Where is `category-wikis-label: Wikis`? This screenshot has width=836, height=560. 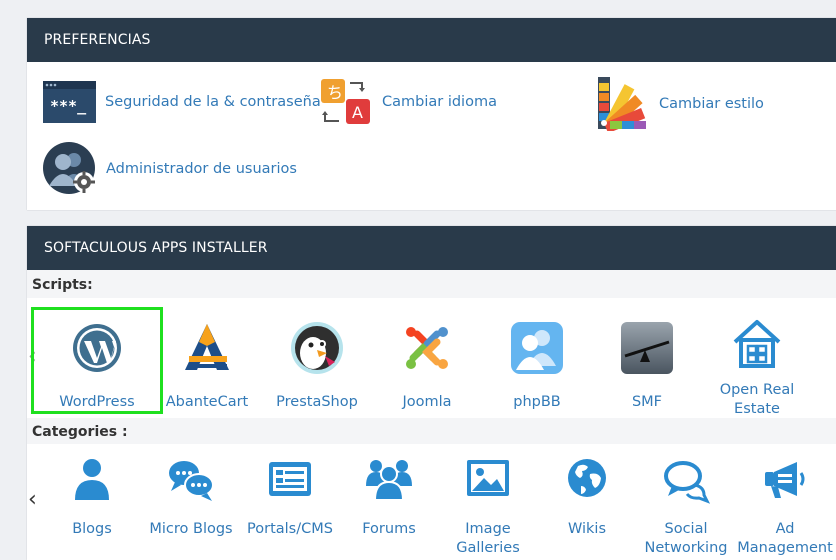
category-wikis-label: Wikis is located at coordinates (587, 529).